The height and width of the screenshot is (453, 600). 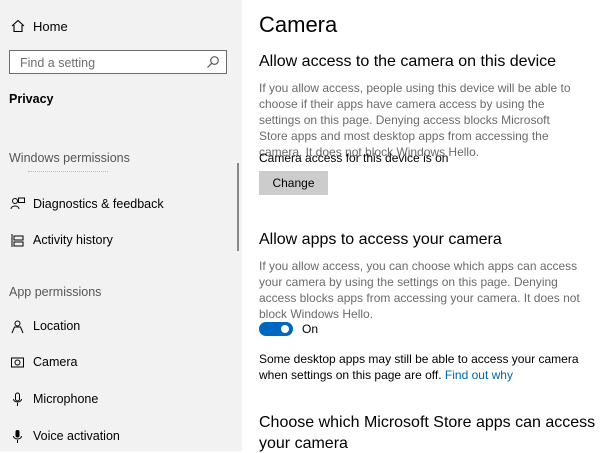 What do you see at coordinates (121, 399) in the screenshot?
I see `sidebar-item-microphone: Microphone` at bounding box center [121, 399].